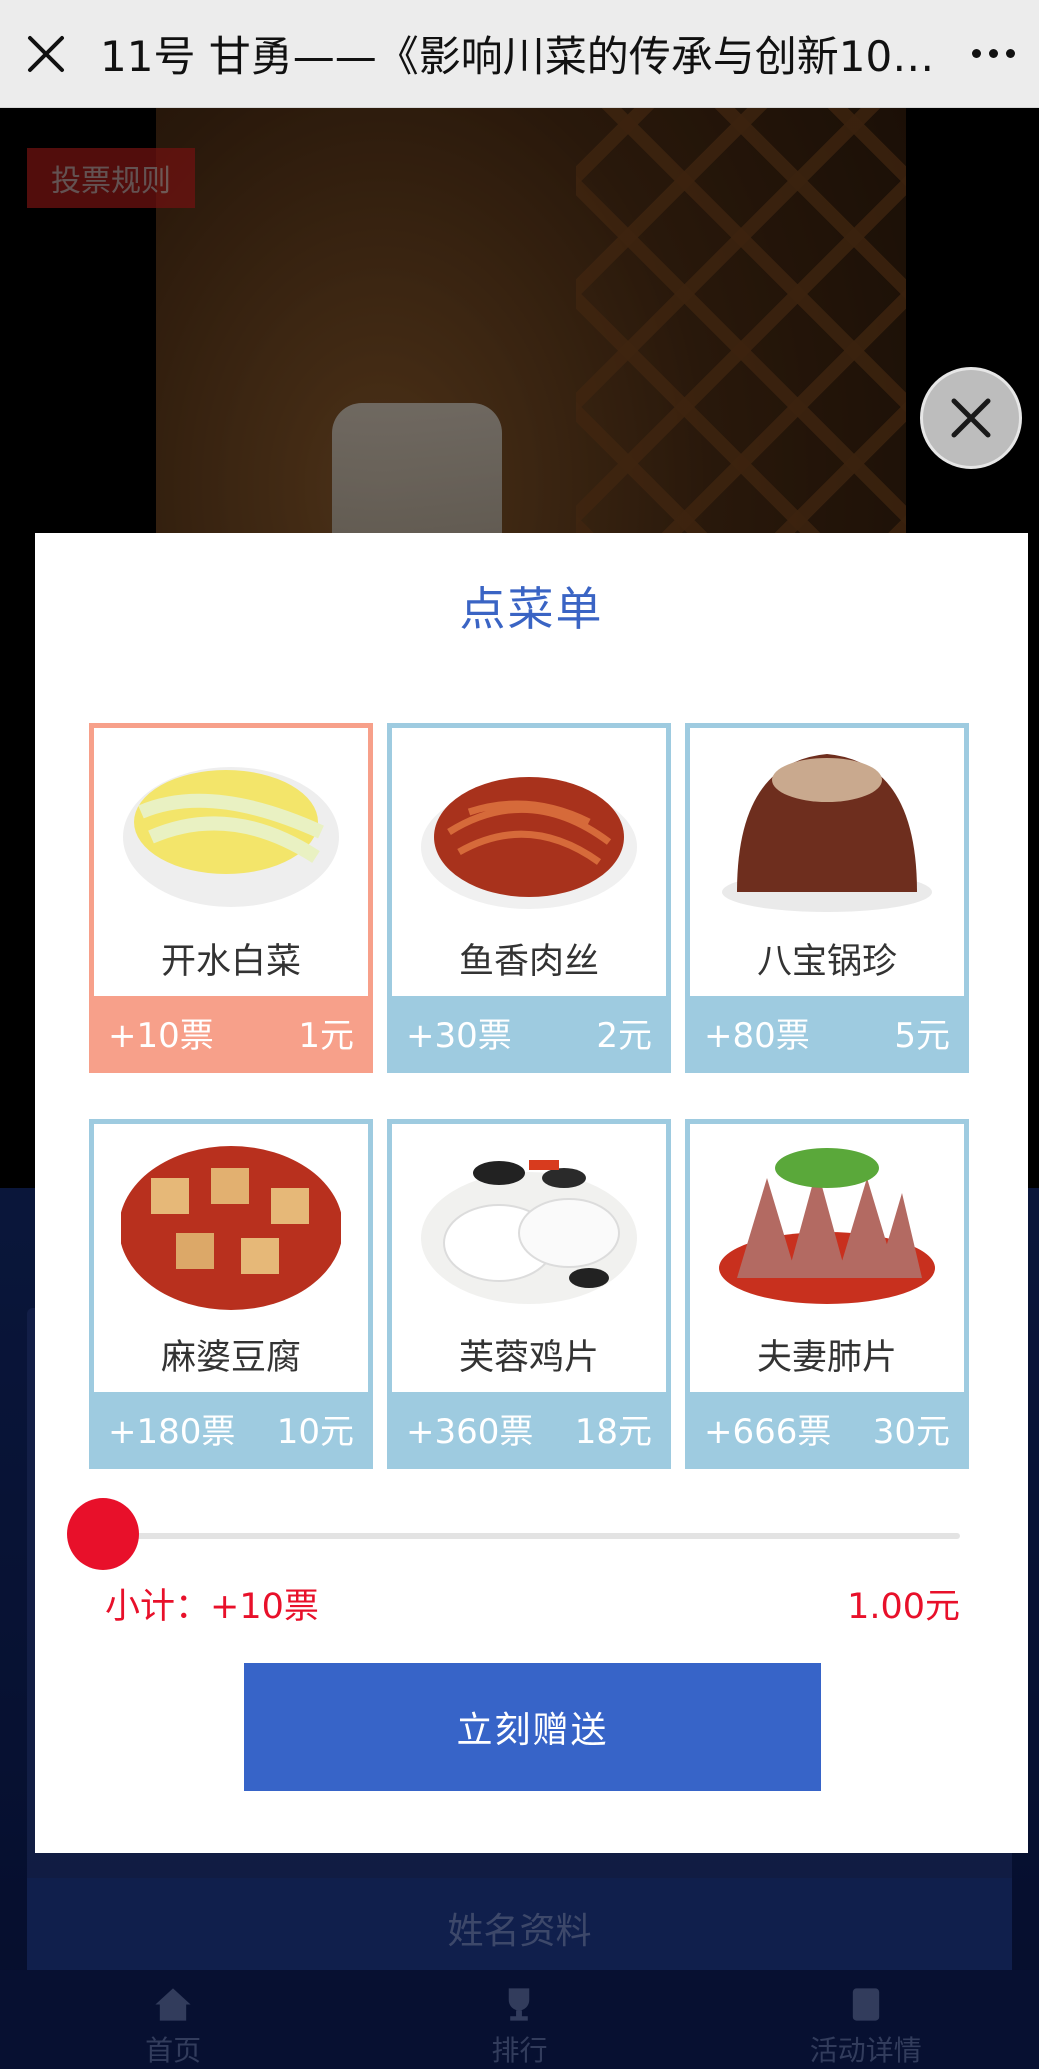 This screenshot has height=2069, width=1039. I want to click on dish-name: 八宝锅珍, so click(826, 962).